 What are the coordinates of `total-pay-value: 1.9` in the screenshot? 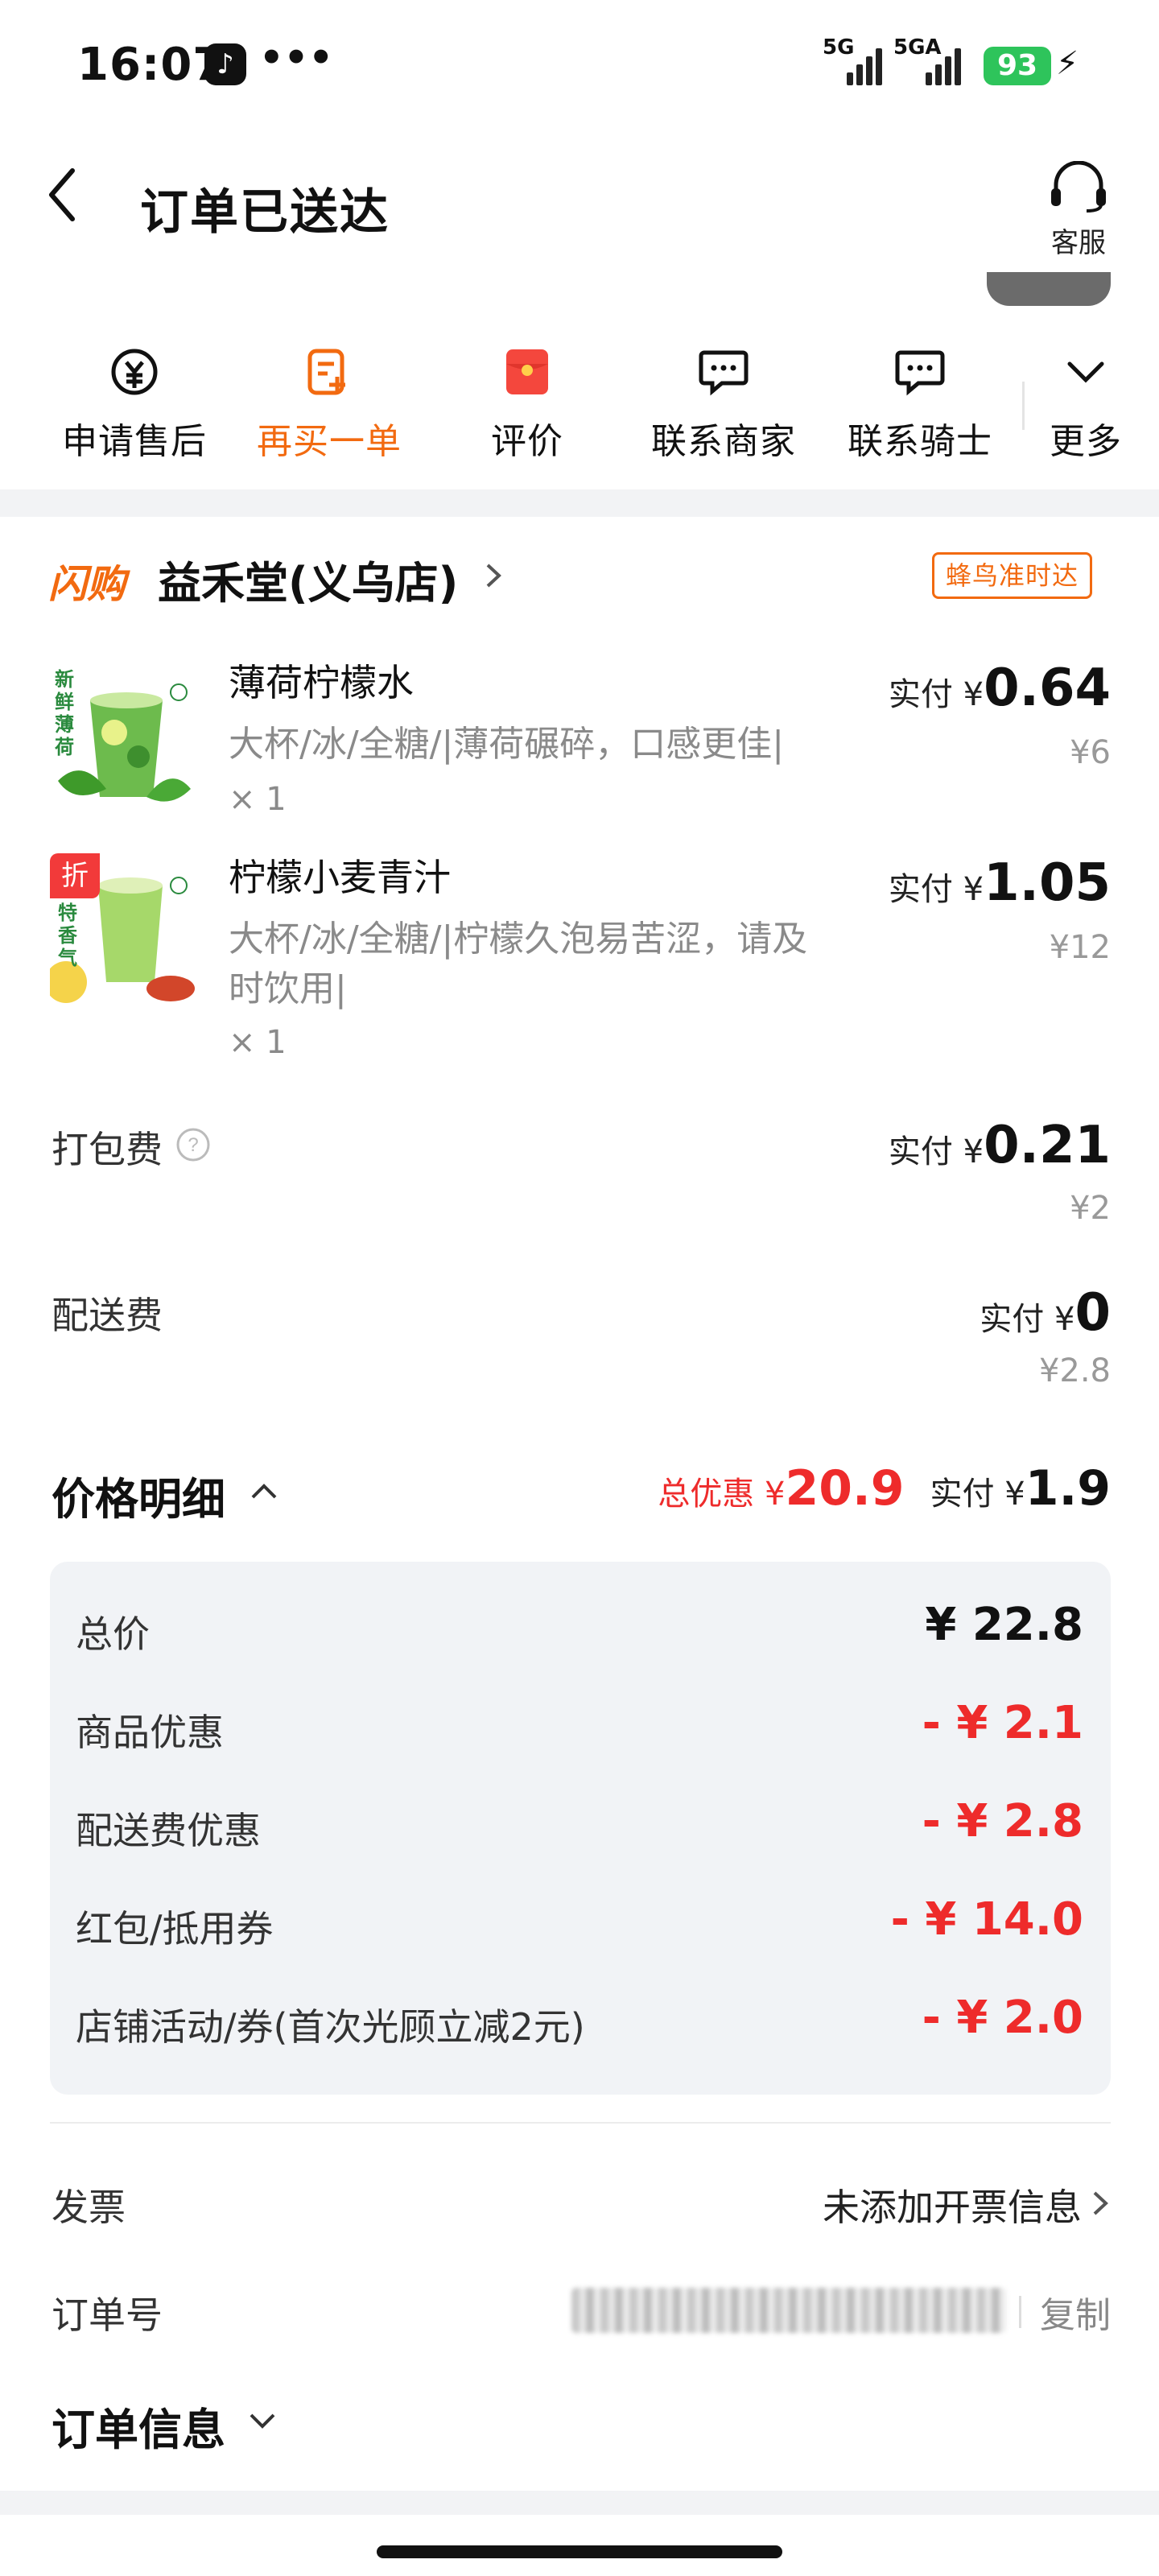 It's located at (1068, 1488).